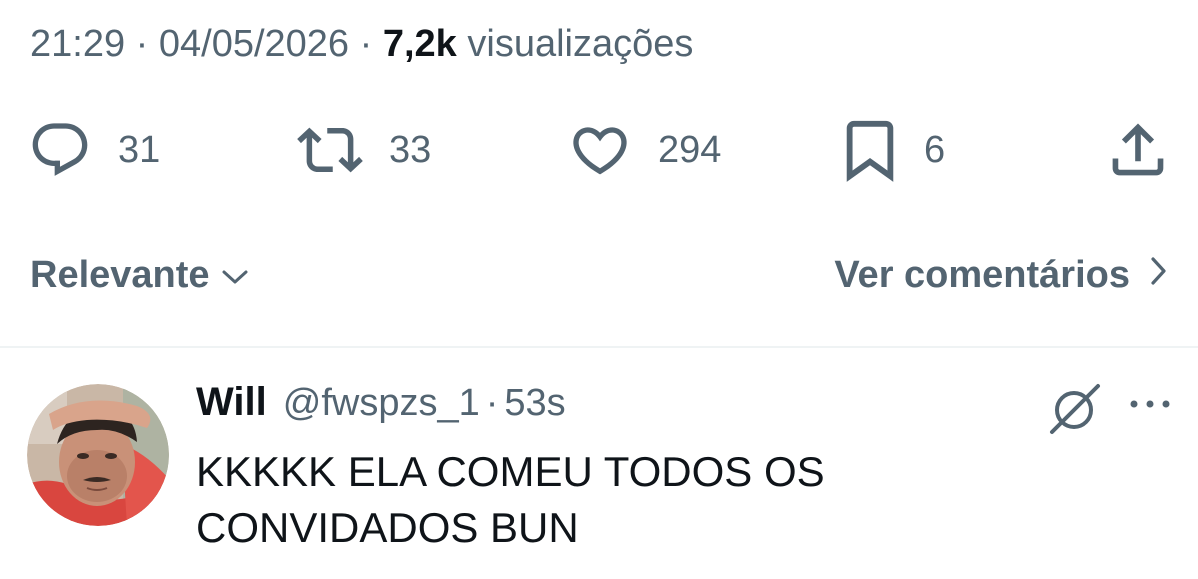 The image size is (1198, 579). I want to click on view-comments-link: Ver comentários, so click(1001, 275).